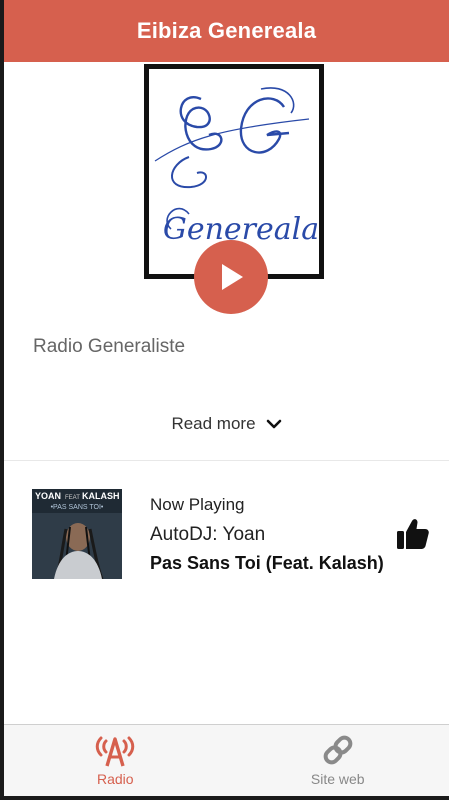 The height and width of the screenshot is (800, 449). I want to click on tab-radio-label: Radio, so click(115, 779).